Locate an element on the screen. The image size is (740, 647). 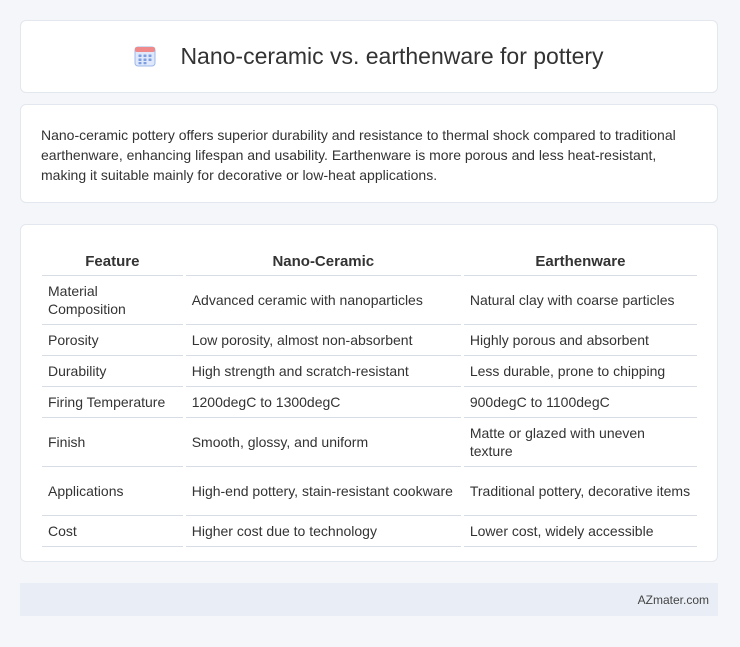
header-earthenware: Earthenware is located at coordinates (580, 259).